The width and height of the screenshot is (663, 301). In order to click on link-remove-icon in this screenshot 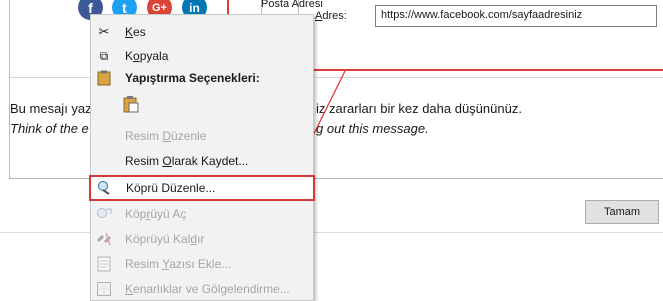, I will do `click(104, 239)`.